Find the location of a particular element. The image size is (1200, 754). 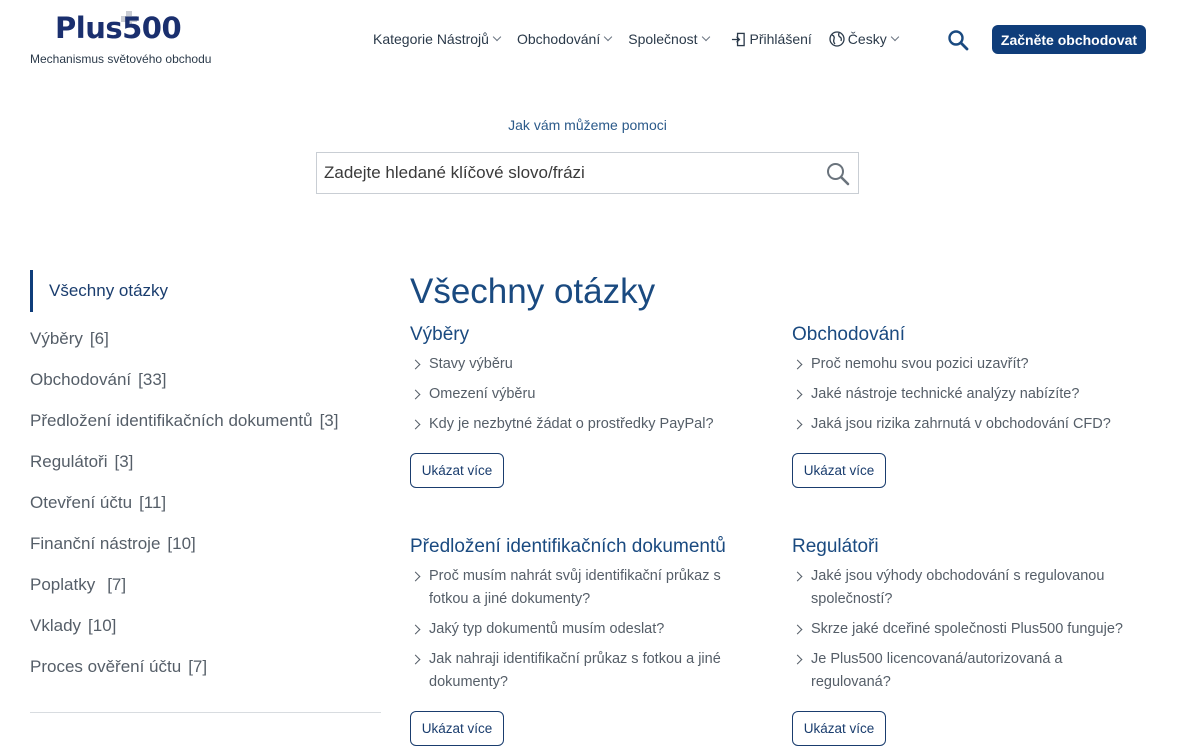

sidebar-divider is located at coordinates (205, 712).